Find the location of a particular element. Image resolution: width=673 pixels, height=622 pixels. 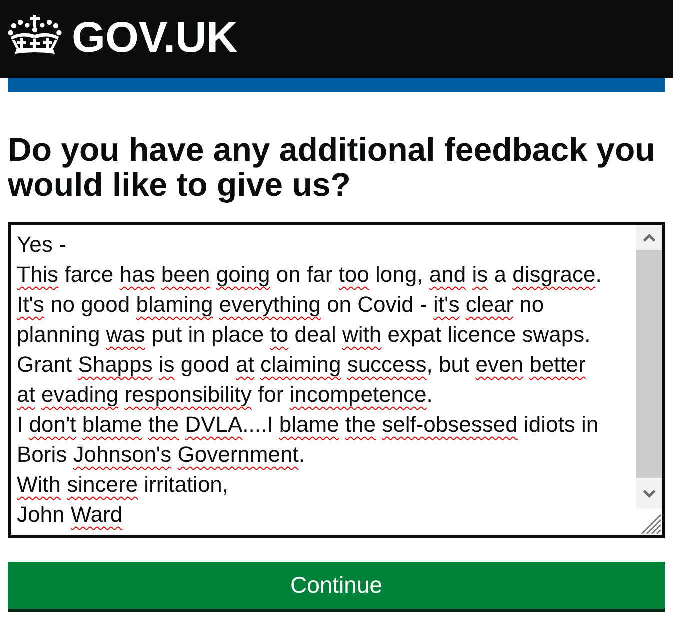

scrollbar-thumb is located at coordinates (649, 364).